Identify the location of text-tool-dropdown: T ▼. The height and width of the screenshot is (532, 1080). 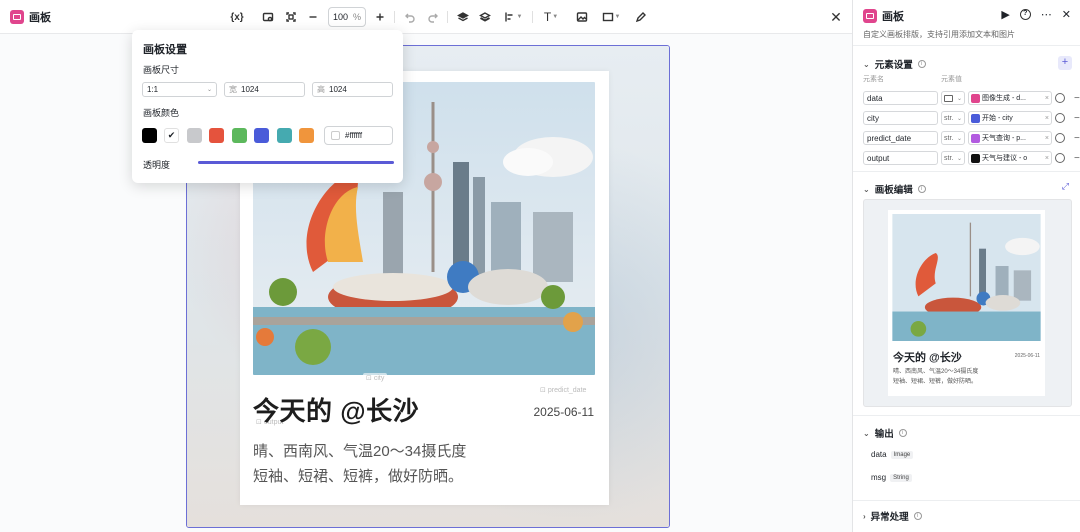
(551, 17).